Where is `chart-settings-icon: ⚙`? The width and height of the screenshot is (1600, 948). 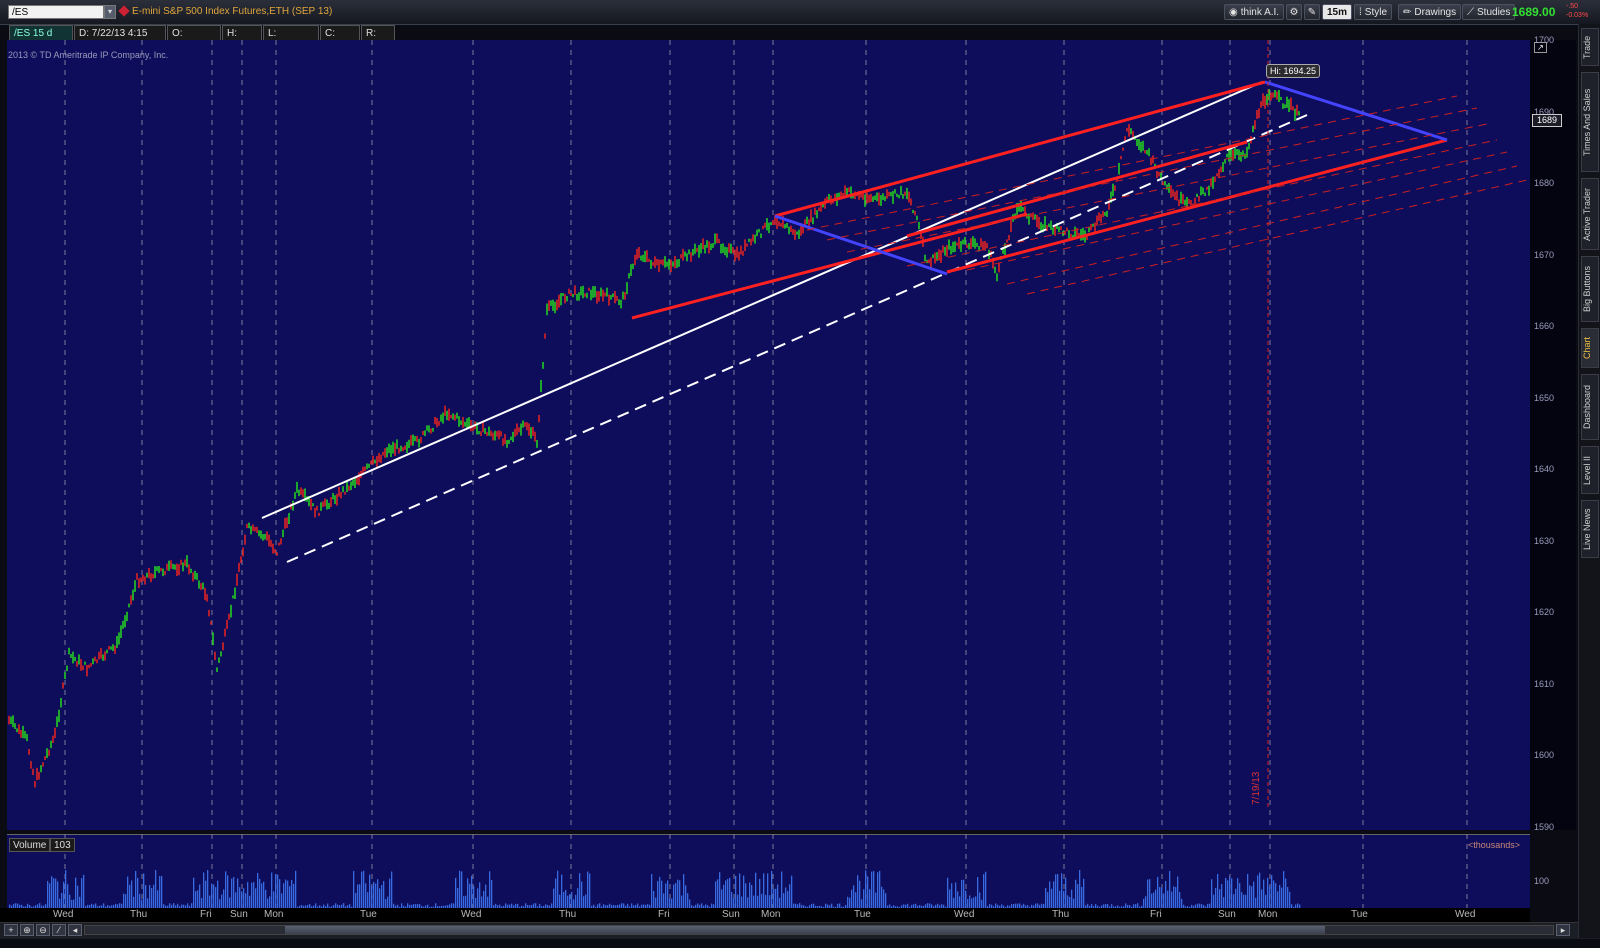 chart-settings-icon: ⚙ is located at coordinates (1294, 12).